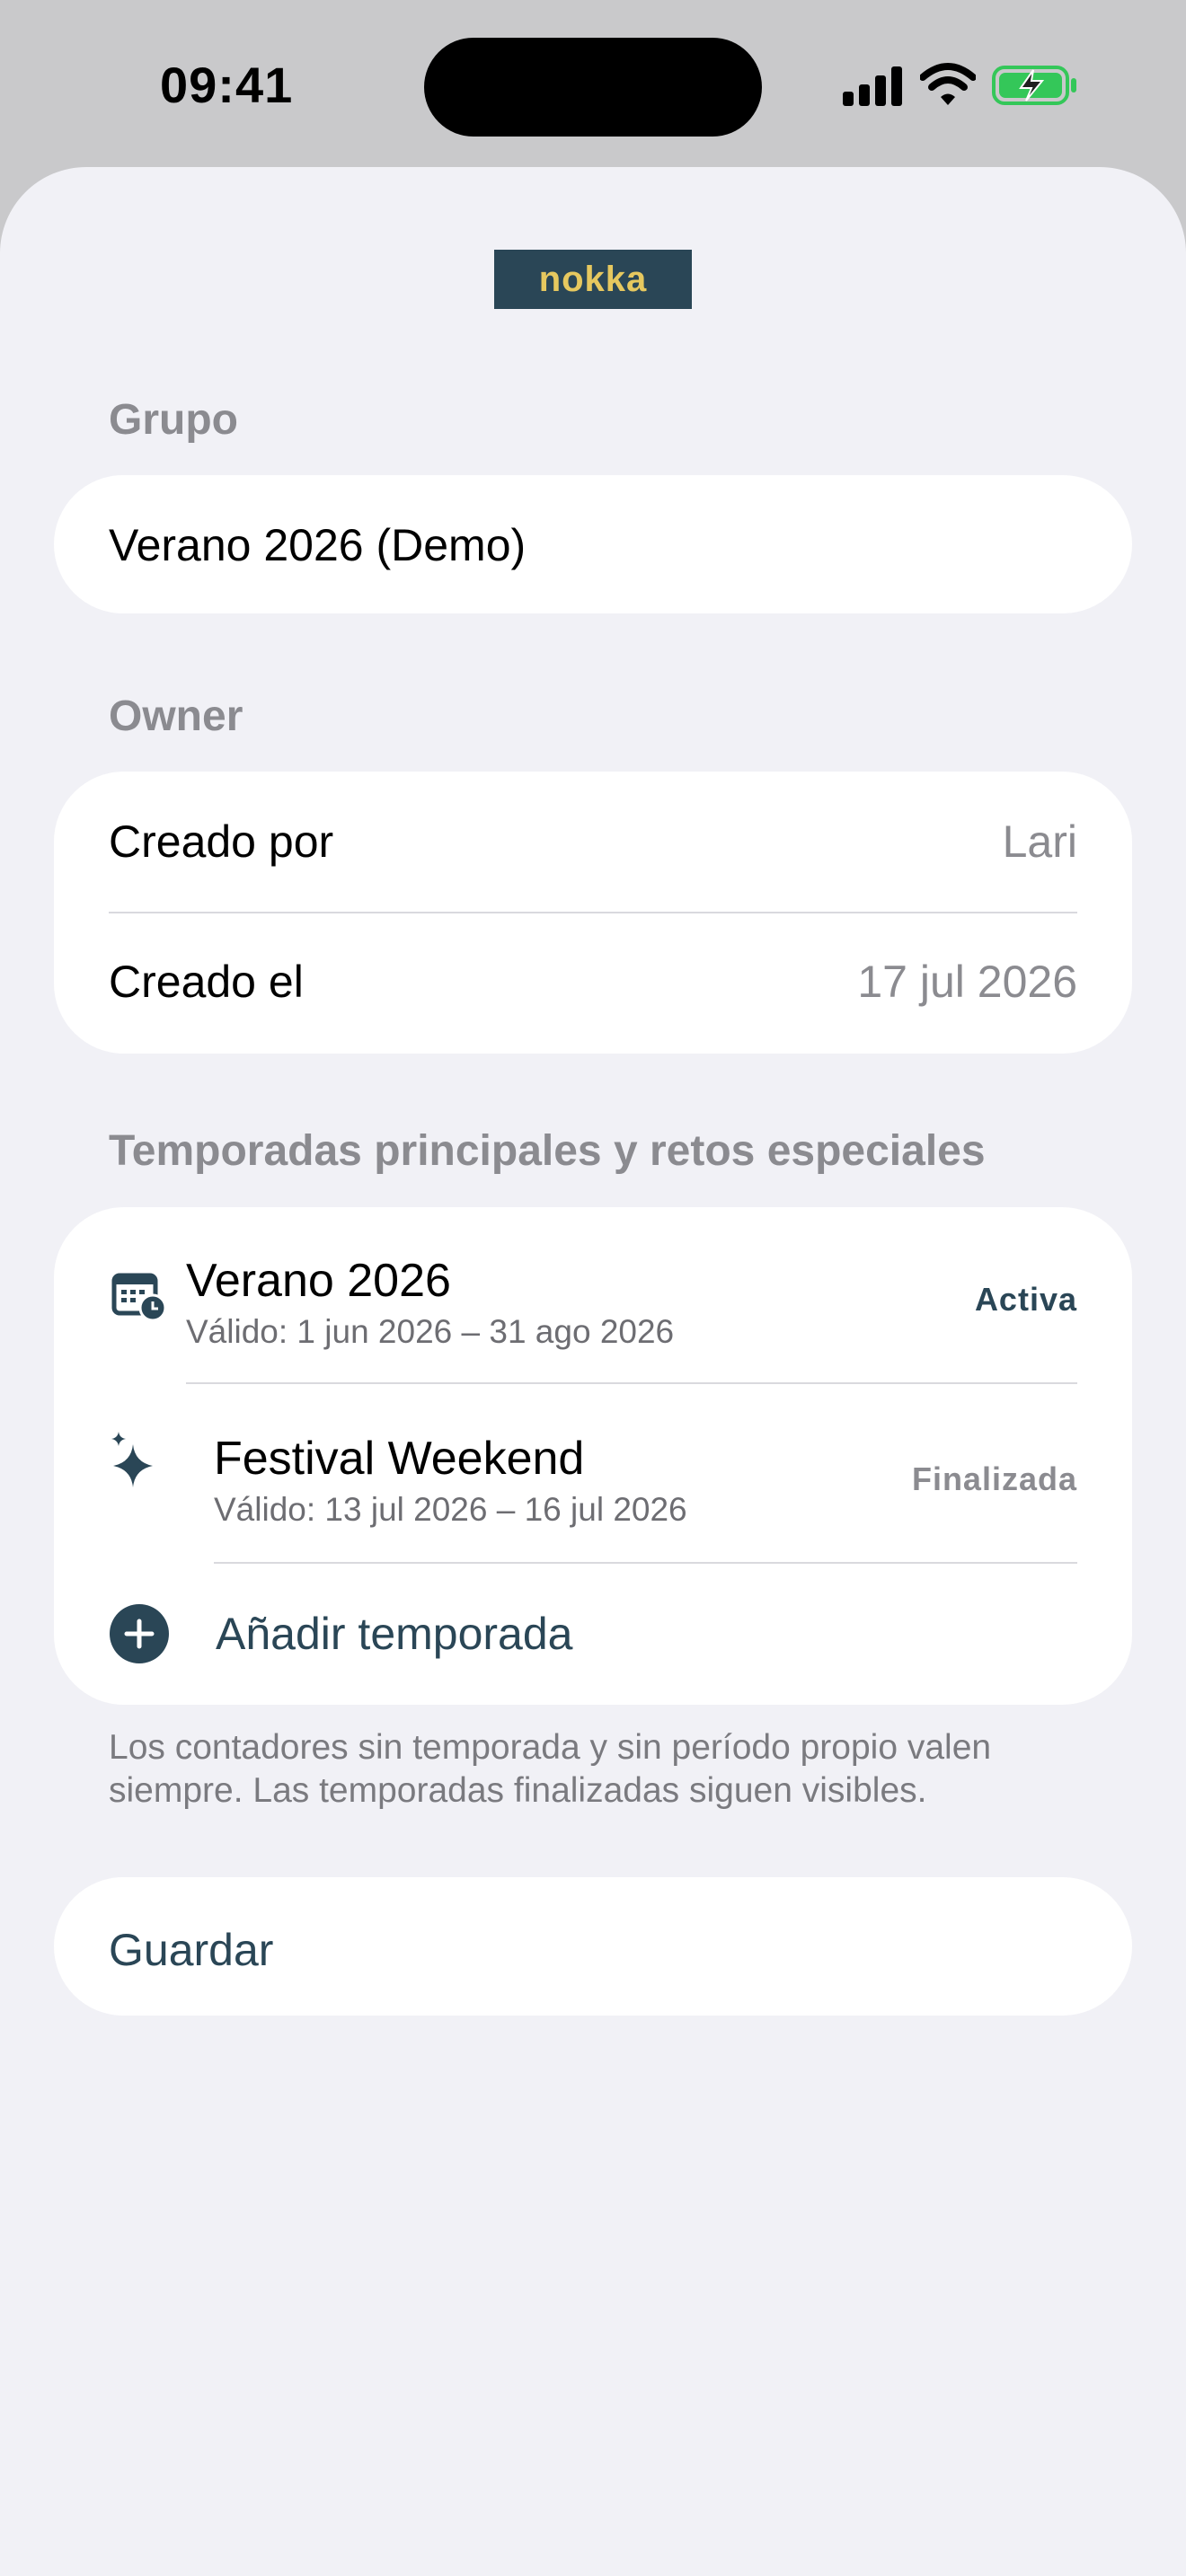 This screenshot has height=2576, width=1186. I want to click on save-button: Guardar, so click(593, 1947).